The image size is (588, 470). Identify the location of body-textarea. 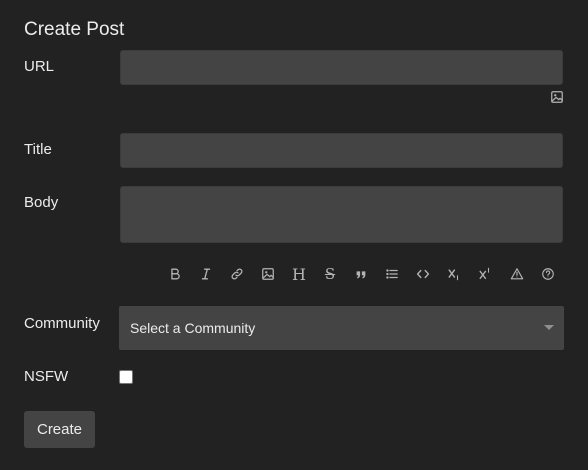
(341, 214).